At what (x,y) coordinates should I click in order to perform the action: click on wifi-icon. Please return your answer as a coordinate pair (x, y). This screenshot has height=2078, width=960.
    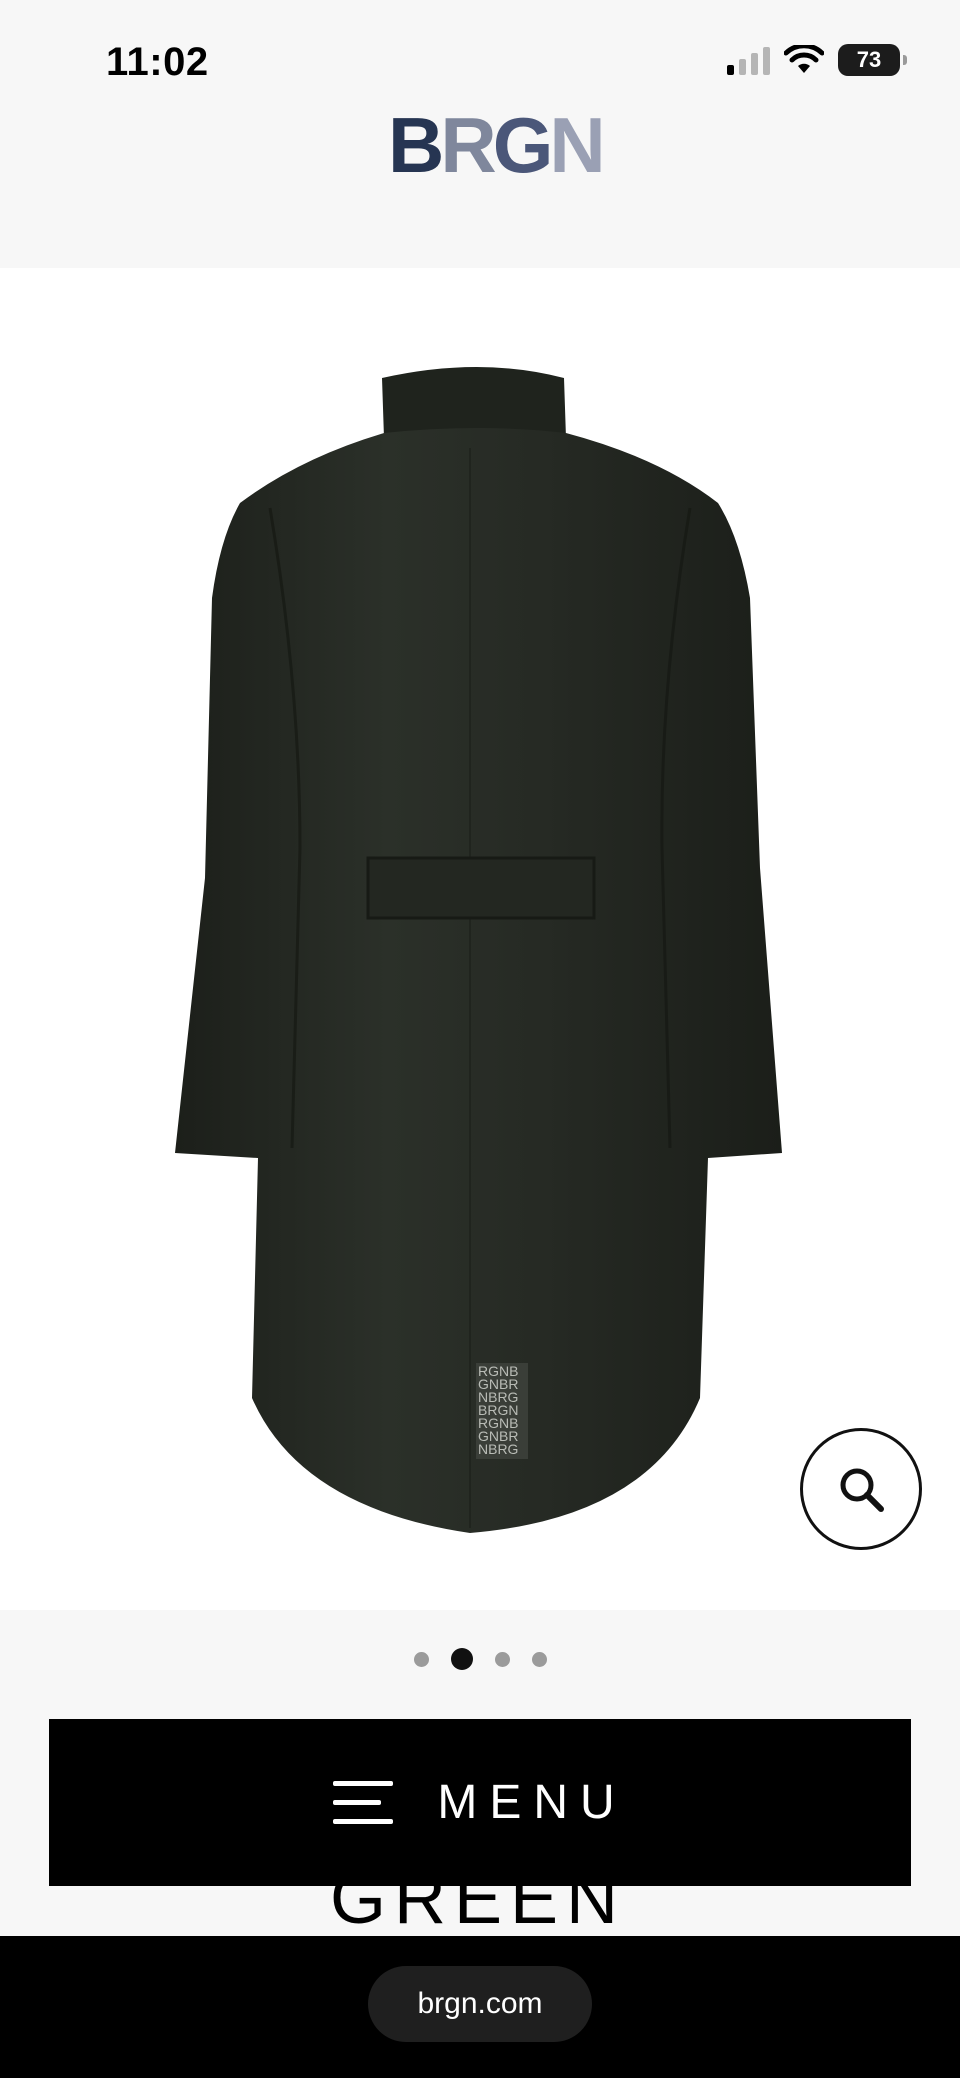
    Looking at the image, I should click on (804, 59).